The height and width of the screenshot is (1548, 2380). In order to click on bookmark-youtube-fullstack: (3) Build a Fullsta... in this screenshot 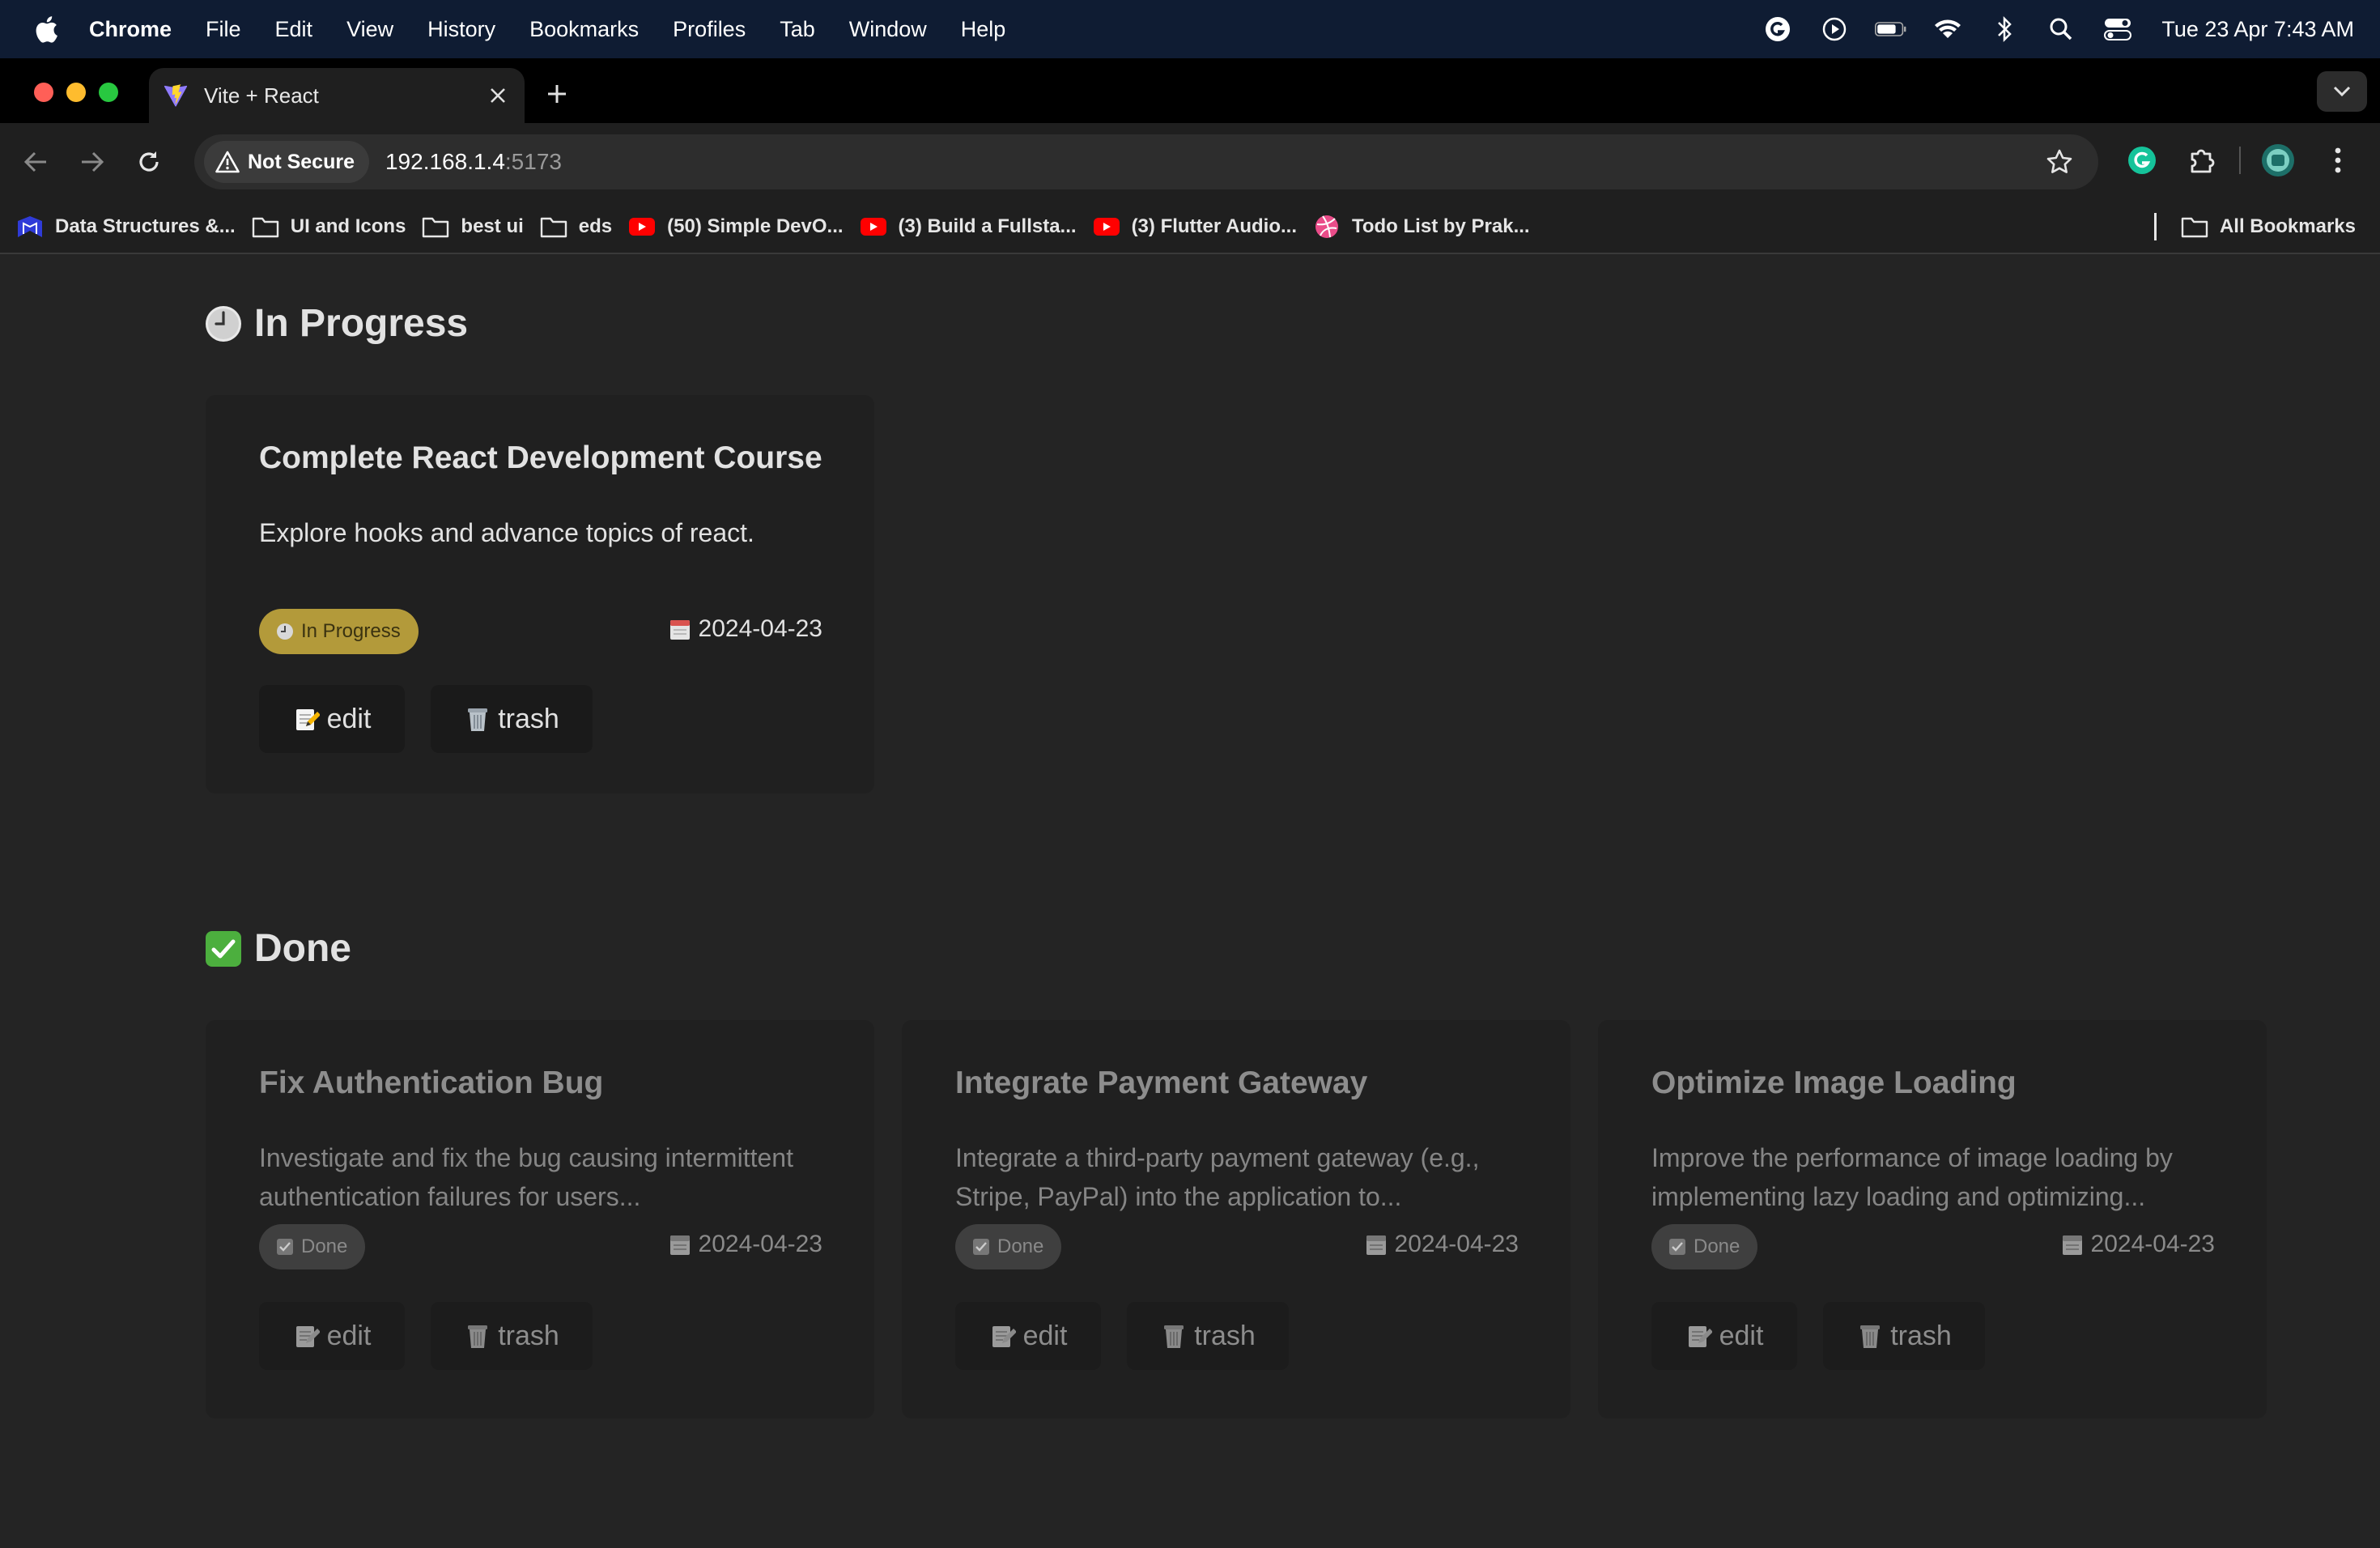, I will do `click(969, 227)`.